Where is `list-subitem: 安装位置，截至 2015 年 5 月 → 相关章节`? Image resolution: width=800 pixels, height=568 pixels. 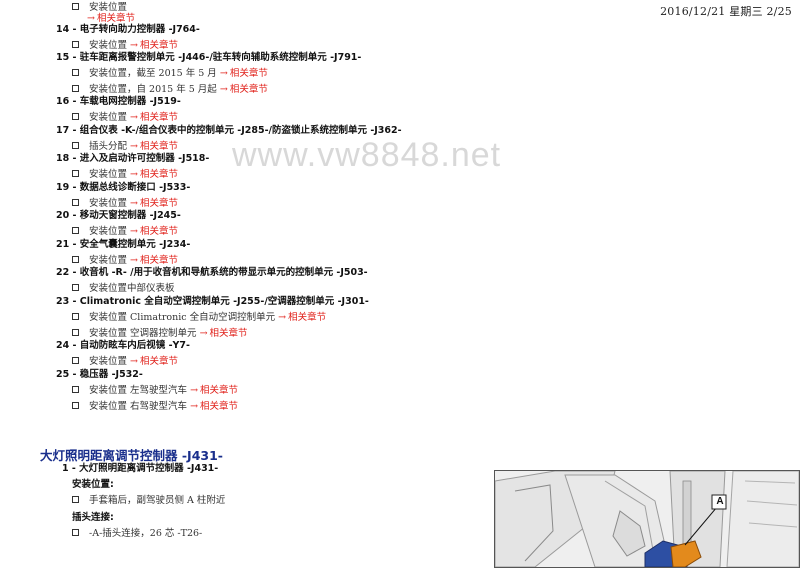 list-subitem: 安装位置，截至 2015 年 5 月 → 相关章节 is located at coordinates (170, 74).